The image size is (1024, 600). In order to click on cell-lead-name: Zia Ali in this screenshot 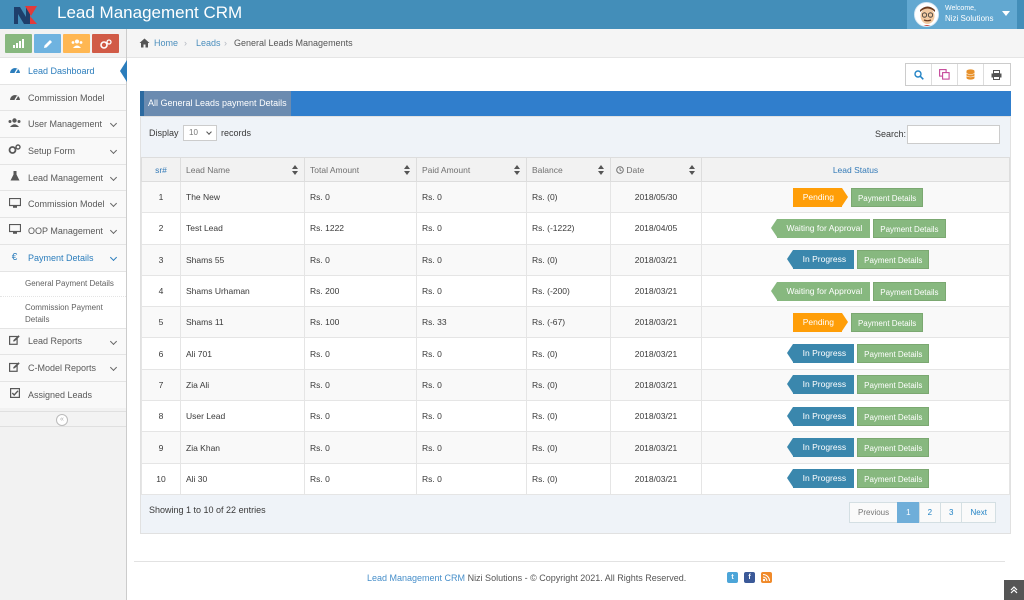, I will do `click(242, 385)`.